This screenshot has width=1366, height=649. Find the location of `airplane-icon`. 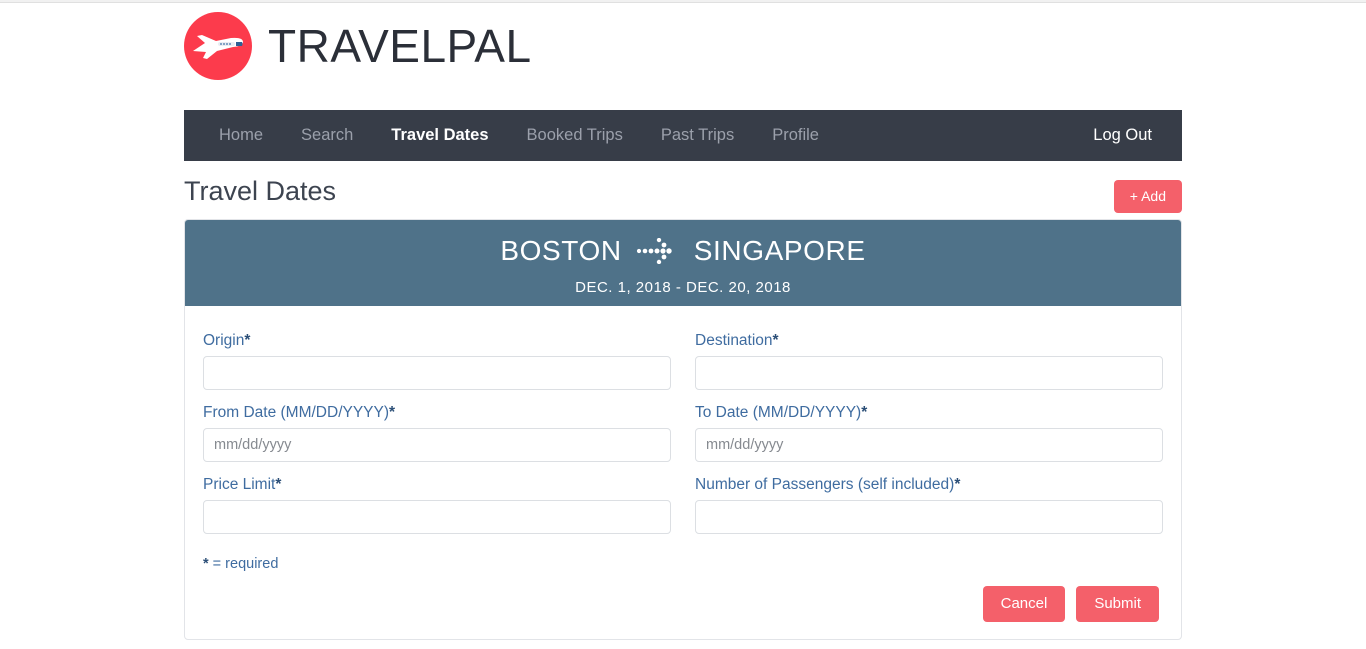

airplane-icon is located at coordinates (218, 46).